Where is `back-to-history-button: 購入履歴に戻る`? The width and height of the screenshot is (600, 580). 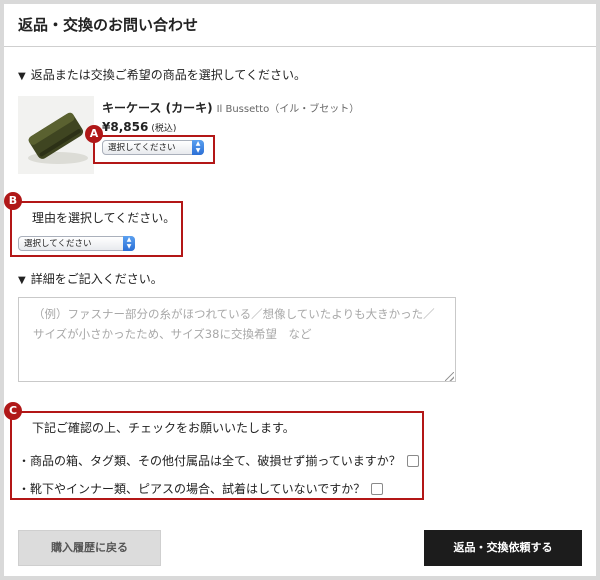 back-to-history-button: 購入履歴に戻る is located at coordinates (89, 548).